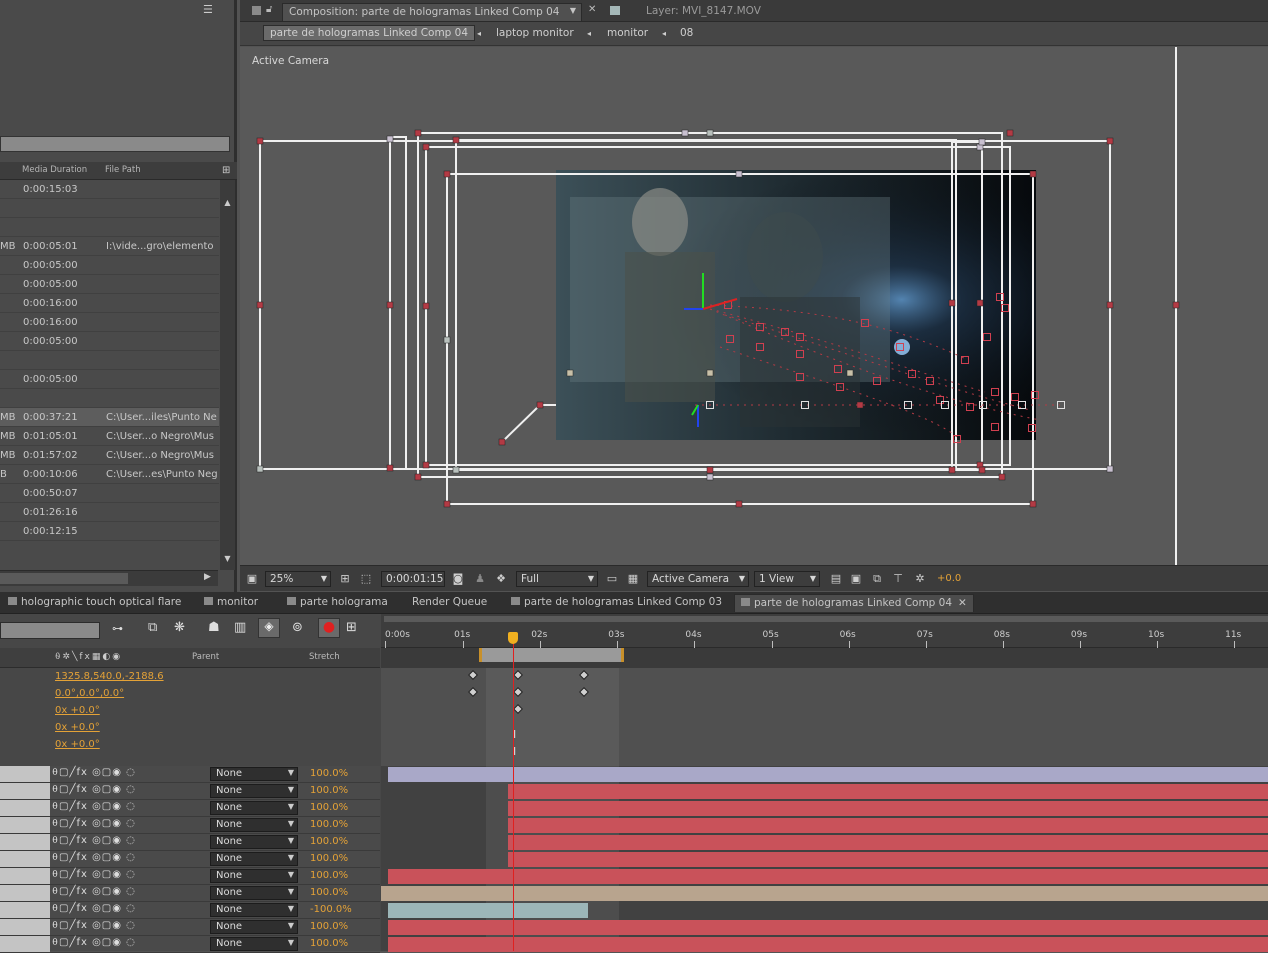  I want to click on fast-previews-icon: ▣, so click(856, 579).